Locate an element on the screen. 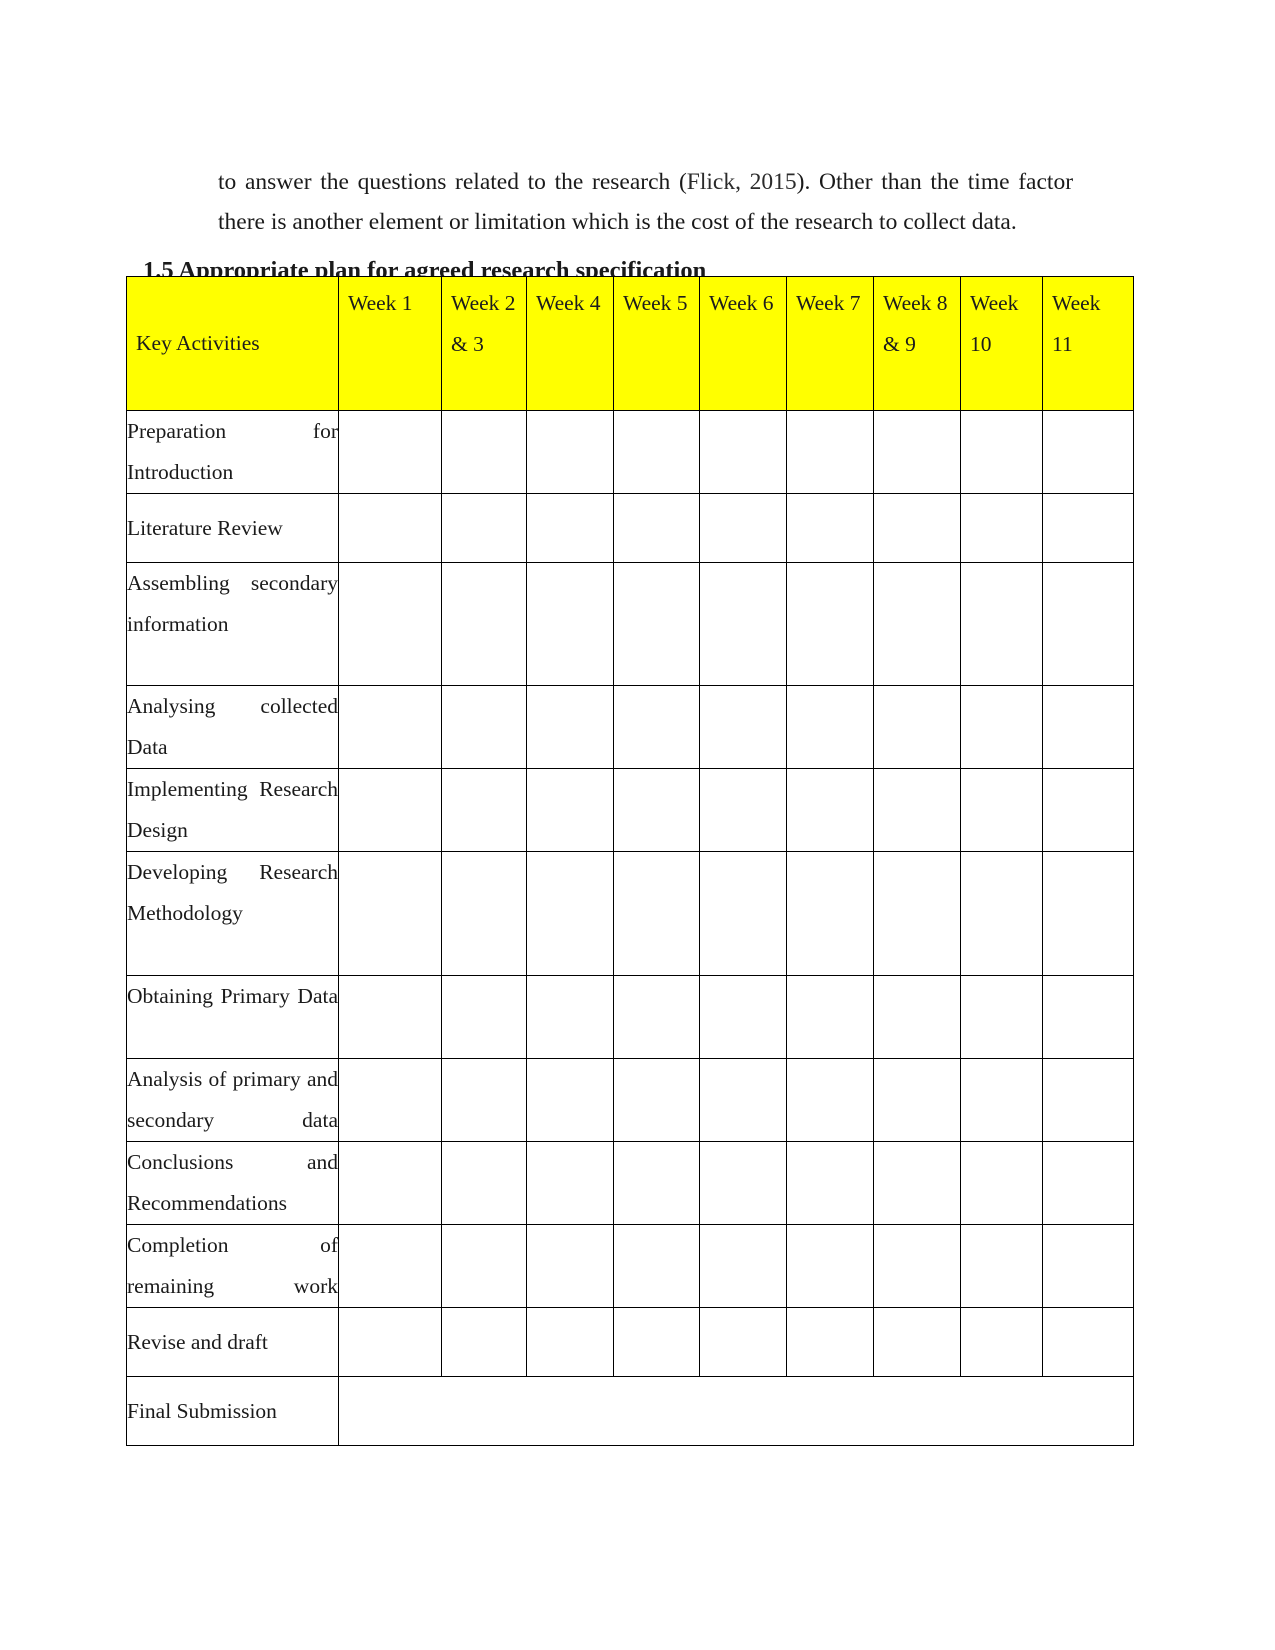  table-row: Implementing Research Design is located at coordinates (630, 810).